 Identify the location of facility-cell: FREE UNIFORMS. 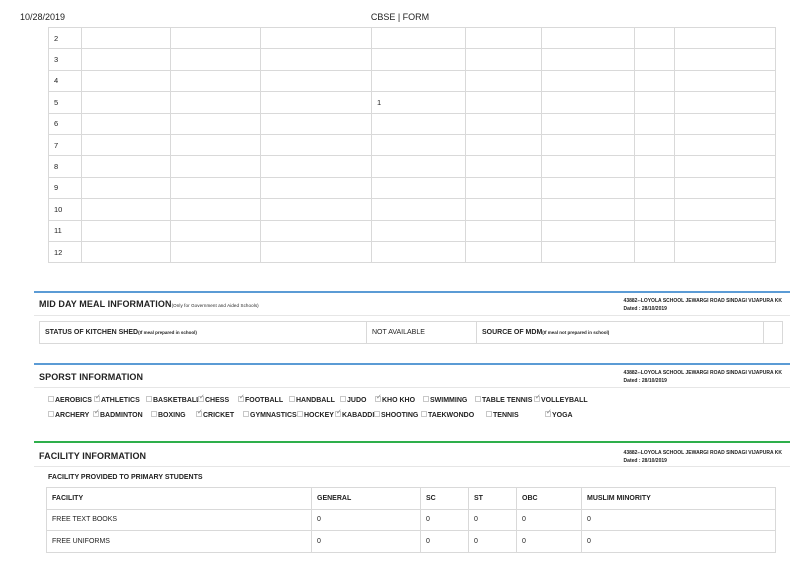
(179, 541).